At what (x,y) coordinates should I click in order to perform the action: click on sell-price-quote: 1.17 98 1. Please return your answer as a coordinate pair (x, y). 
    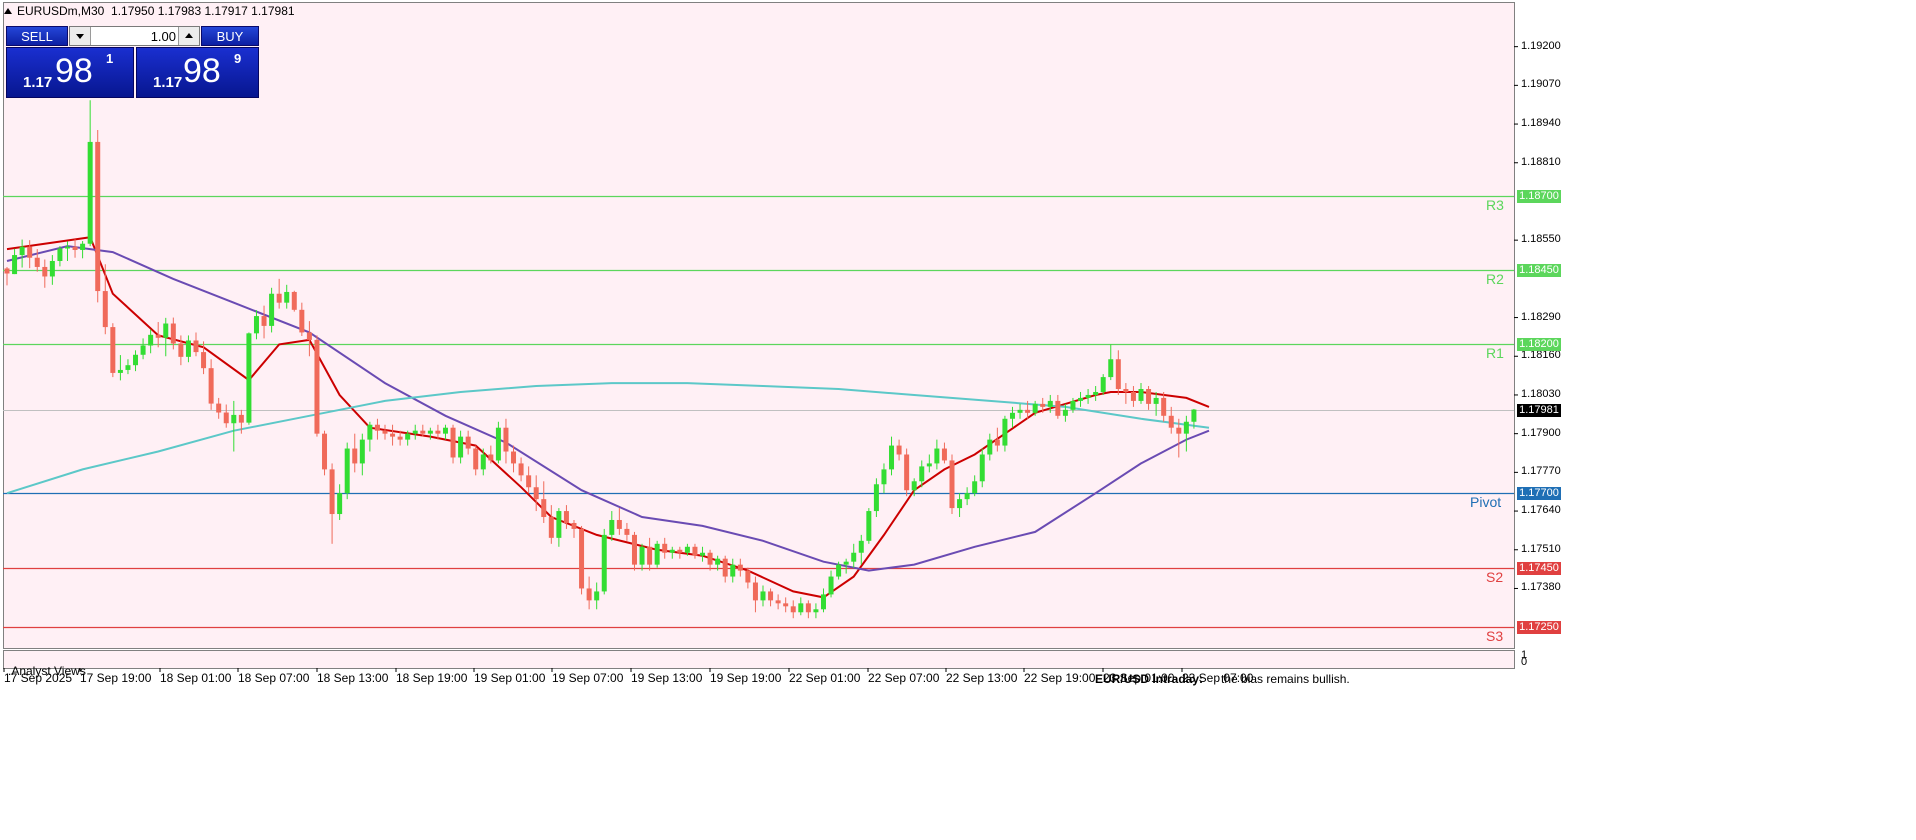
    Looking at the image, I should click on (70, 72).